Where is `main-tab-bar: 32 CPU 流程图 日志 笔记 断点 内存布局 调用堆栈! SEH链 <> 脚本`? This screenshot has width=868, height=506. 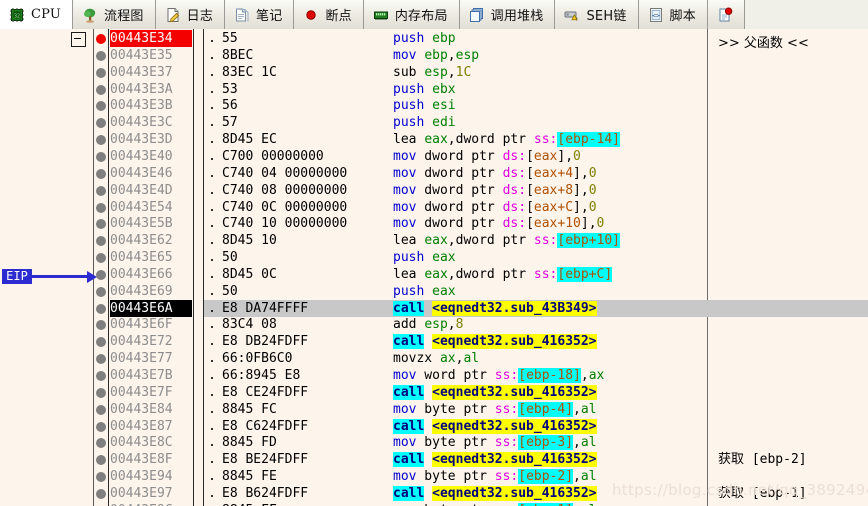 main-tab-bar: 32 CPU 流程图 日志 笔记 断点 内存布局 调用堆栈! SEH链 <> 脚本 is located at coordinates (434, 15).